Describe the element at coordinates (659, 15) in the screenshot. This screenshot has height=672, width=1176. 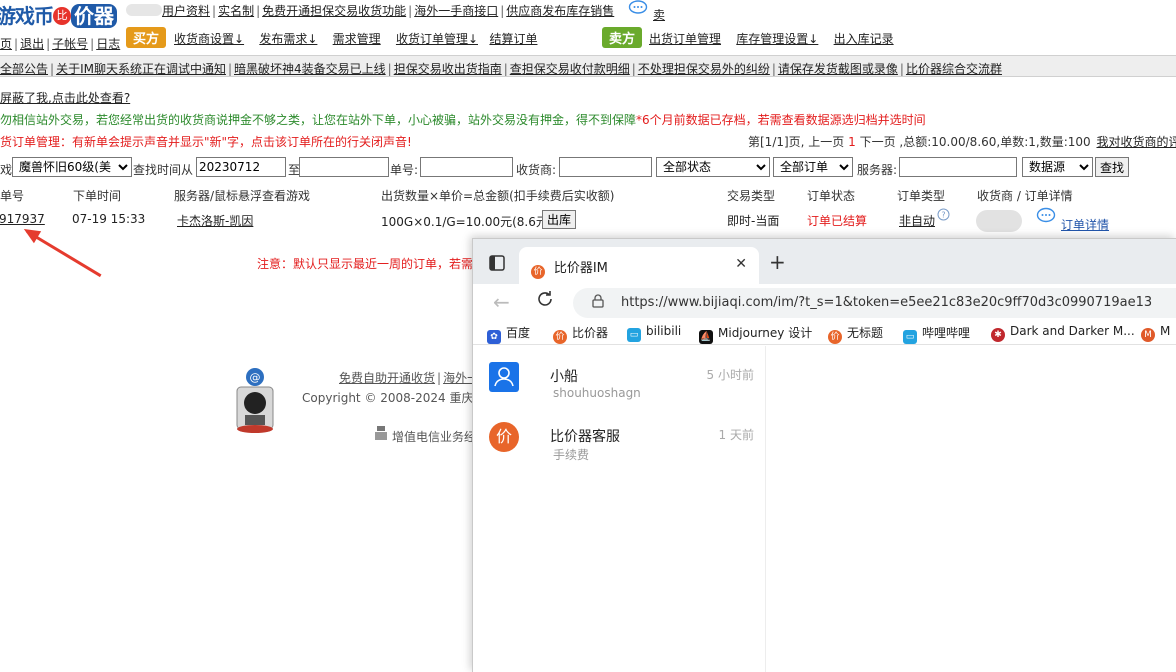
I see `link-sell-top: 卖` at that location.